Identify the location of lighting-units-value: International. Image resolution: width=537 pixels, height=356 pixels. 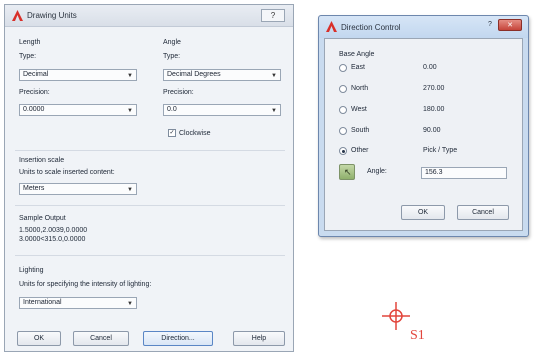
(42, 302).